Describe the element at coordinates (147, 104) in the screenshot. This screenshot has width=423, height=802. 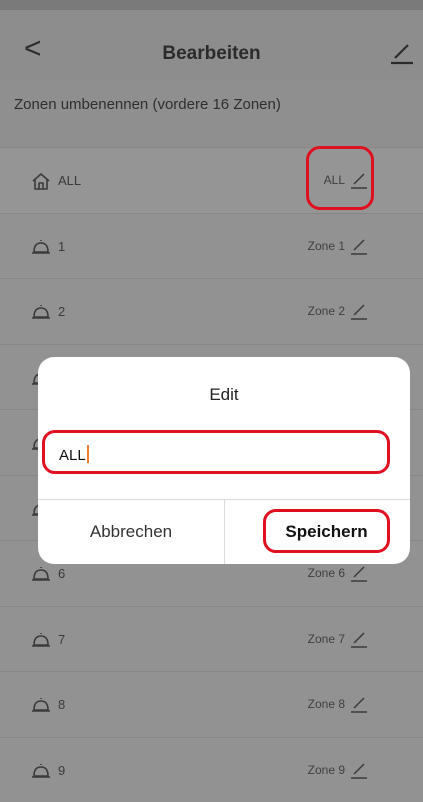
I see `section-subtitle: Zonen umbenennen (vordere 16 Zonen)` at that location.